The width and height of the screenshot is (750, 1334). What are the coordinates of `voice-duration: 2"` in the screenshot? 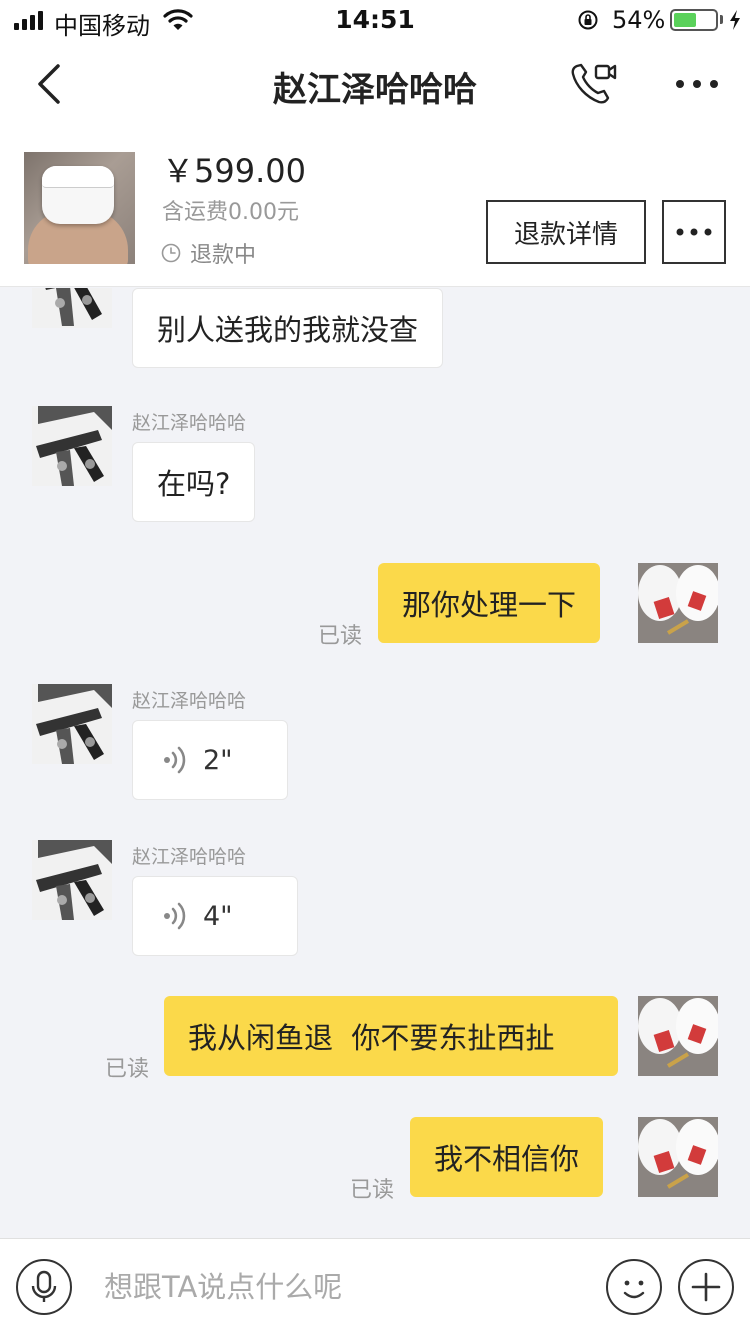 It's located at (218, 760).